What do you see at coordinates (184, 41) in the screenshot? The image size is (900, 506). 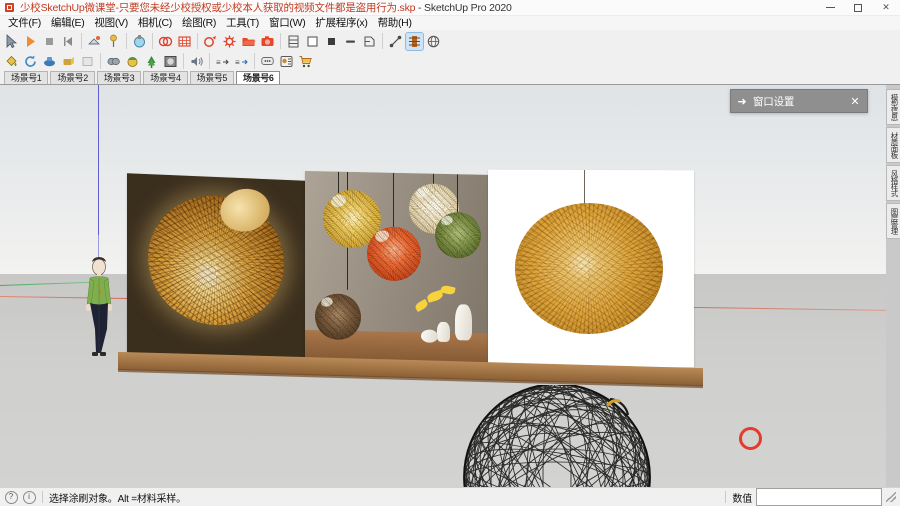 I see `grid-icon` at bounding box center [184, 41].